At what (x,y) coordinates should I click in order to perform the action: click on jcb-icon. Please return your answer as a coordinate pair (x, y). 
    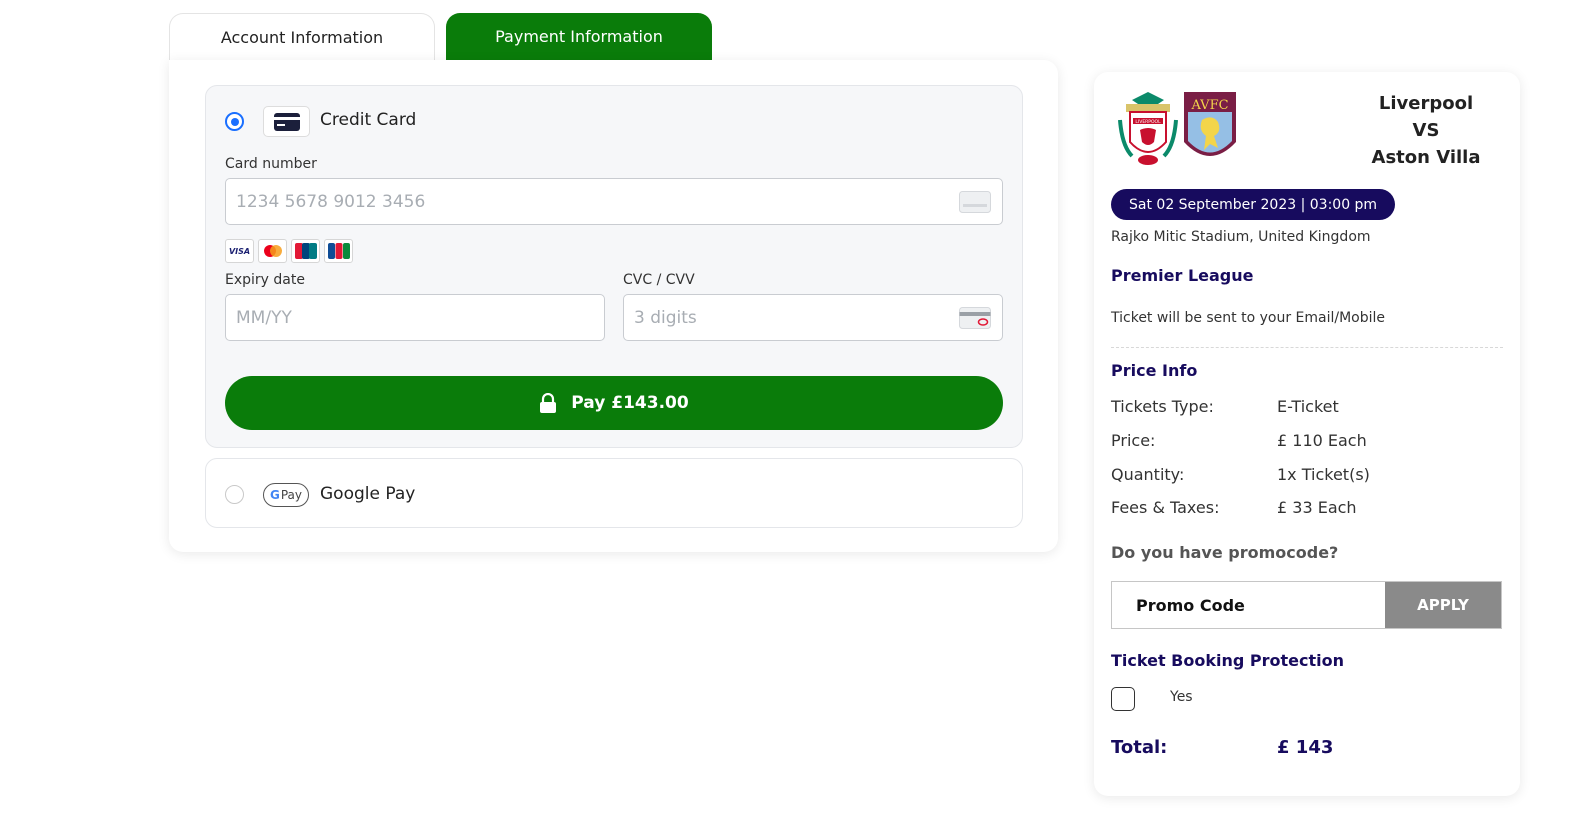
    Looking at the image, I should click on (338, 251).